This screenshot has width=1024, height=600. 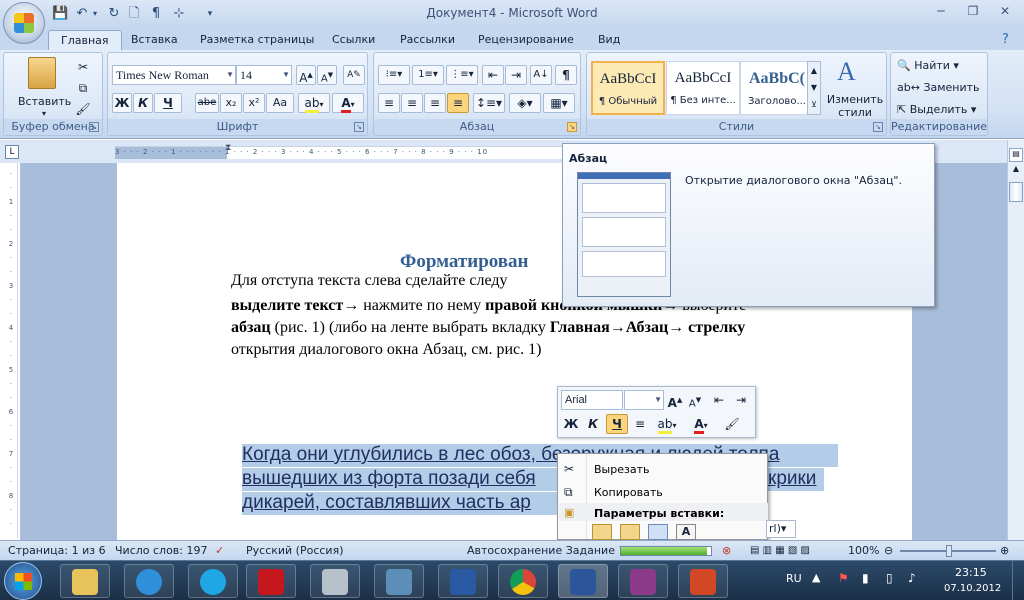 What do you see at coordinates (154, 40) in the screenshot?
I see `tab-insert: Вставка` at bounding box center [154, 40].